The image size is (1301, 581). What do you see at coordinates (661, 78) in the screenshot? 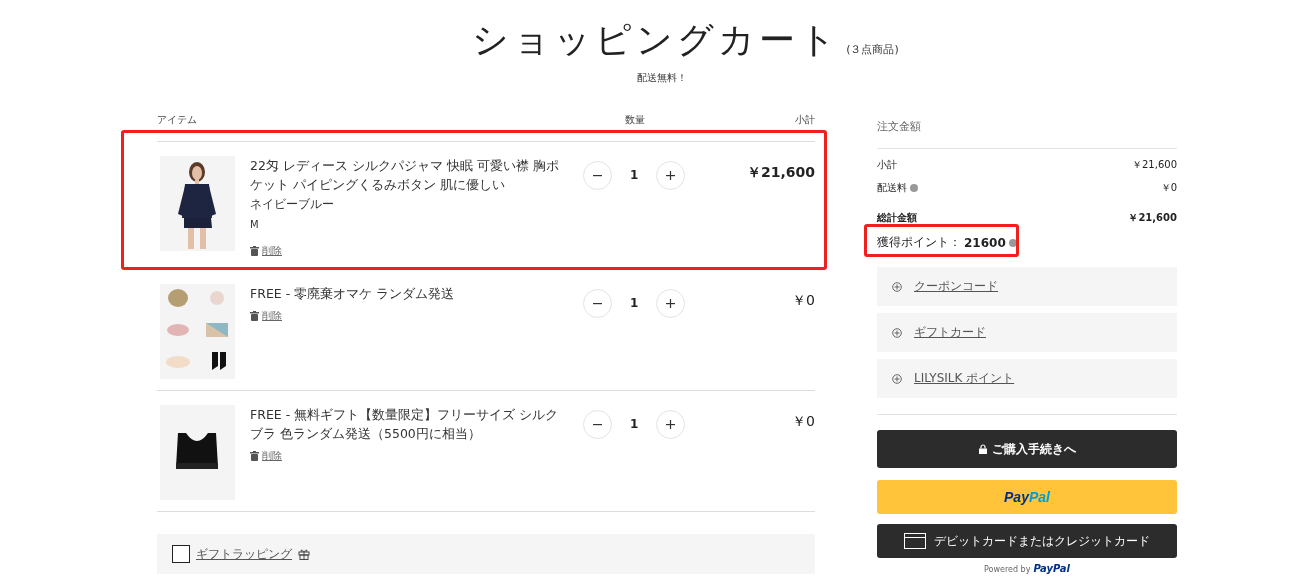
I see `shipping-notice: 配送無料！` at bounding box center [661, 78].